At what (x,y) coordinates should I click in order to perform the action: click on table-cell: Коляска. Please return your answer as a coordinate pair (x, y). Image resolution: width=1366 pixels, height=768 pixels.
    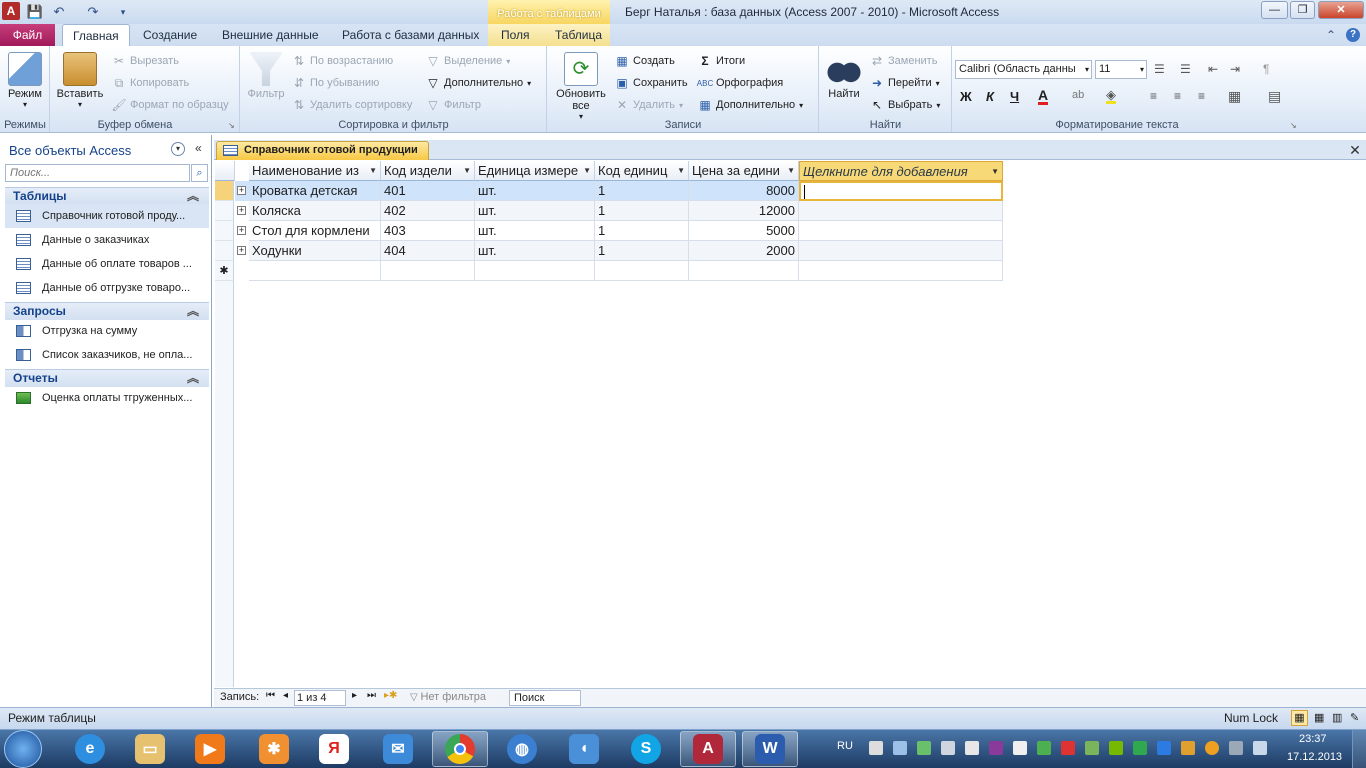
    Looking at the image, I should click on (315, 211).